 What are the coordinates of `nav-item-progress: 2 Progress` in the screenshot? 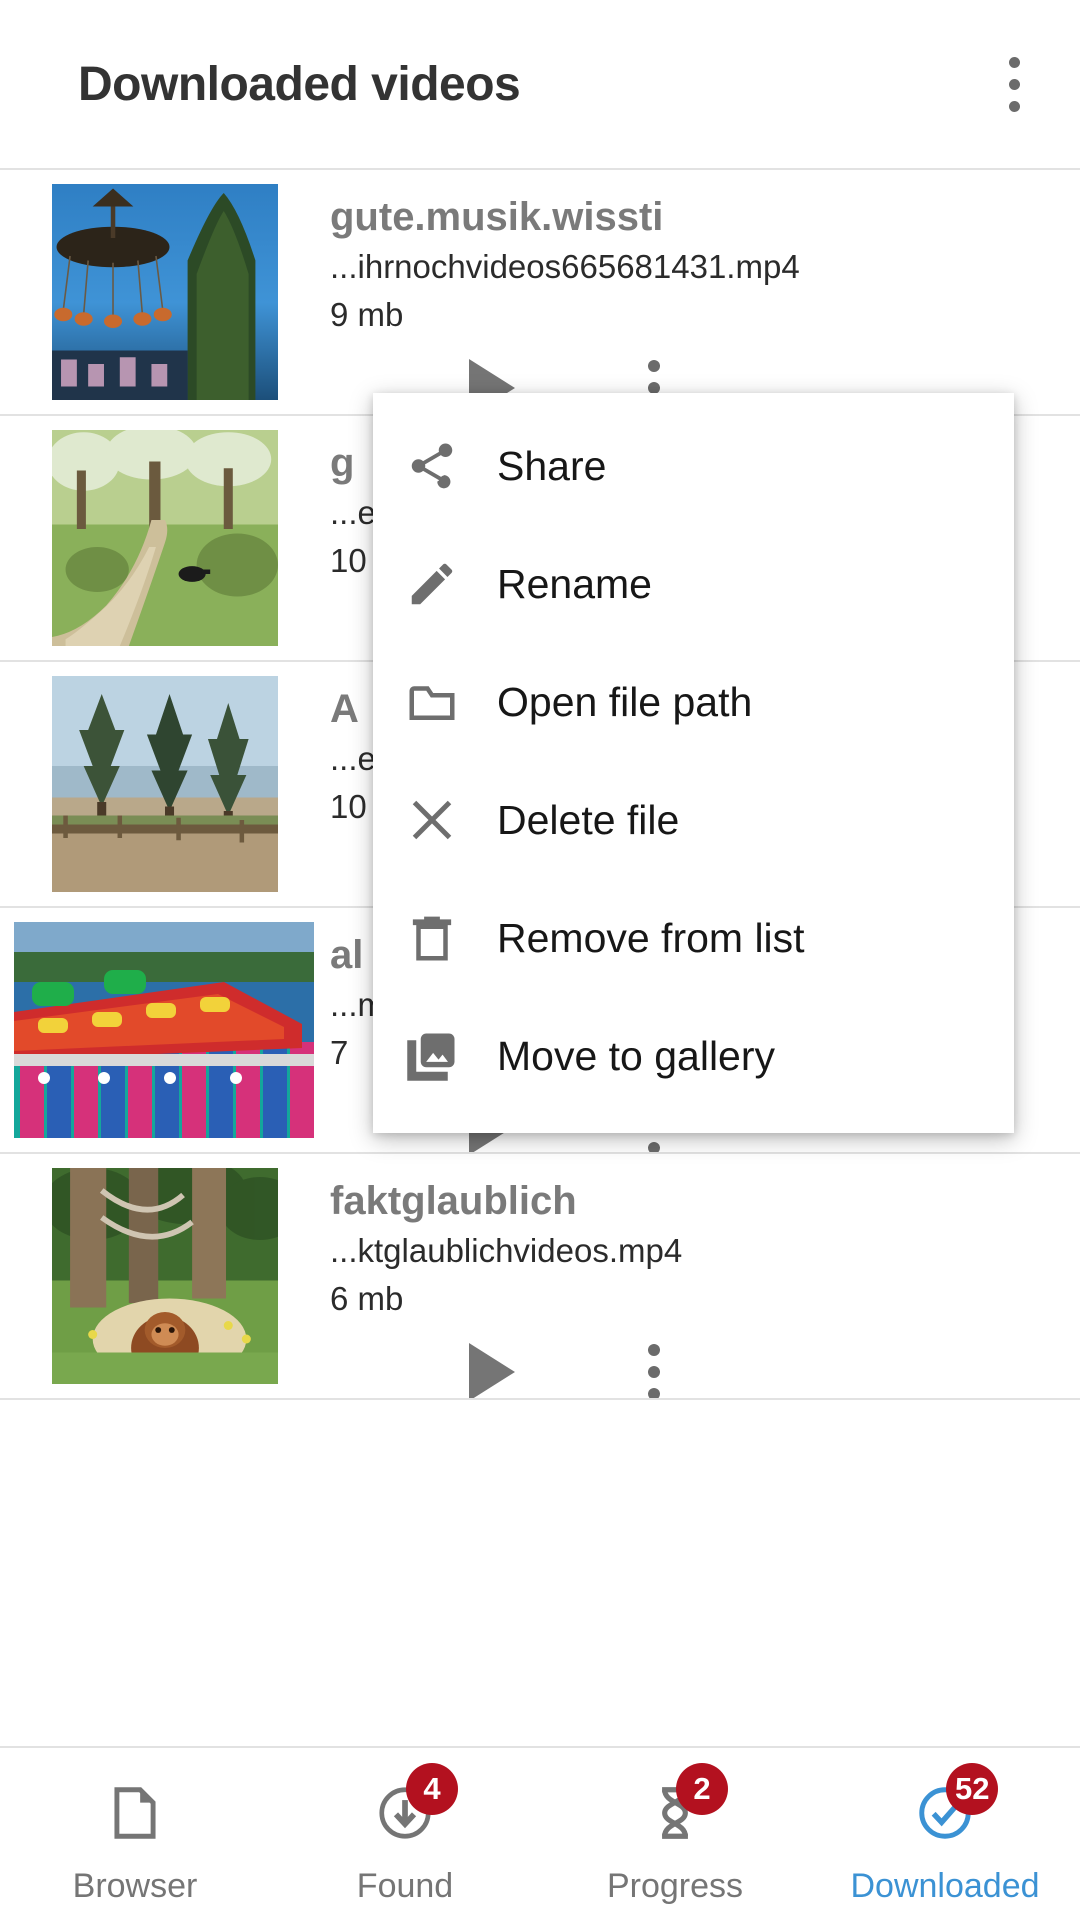 It's located at (675, 1834).